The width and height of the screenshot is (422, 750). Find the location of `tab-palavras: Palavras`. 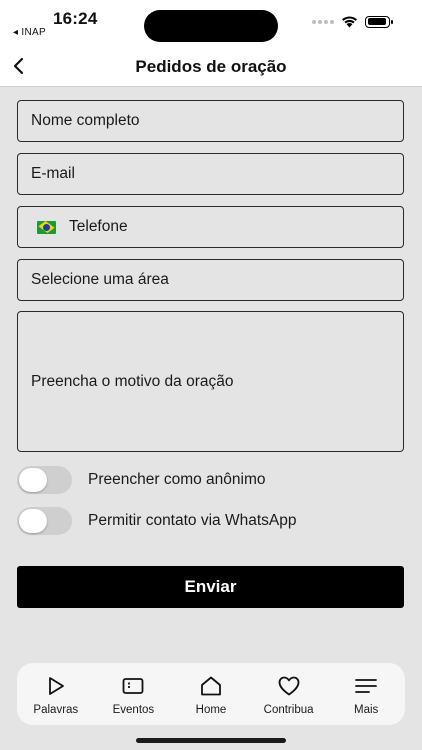

tab-palavras: Palavras is located at coordinates (56, 694).